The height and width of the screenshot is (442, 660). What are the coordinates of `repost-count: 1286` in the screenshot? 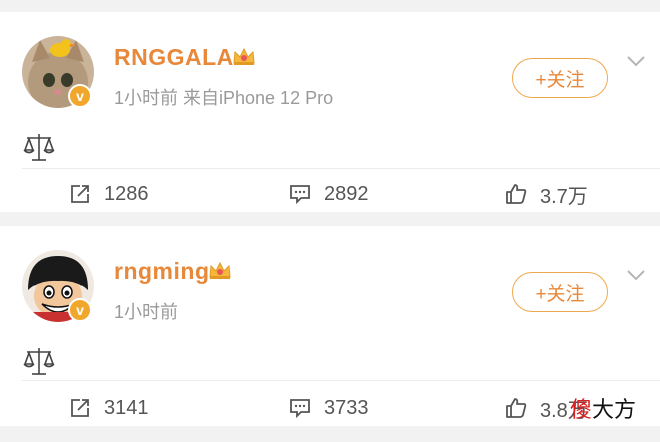 It's located at (126, 193).